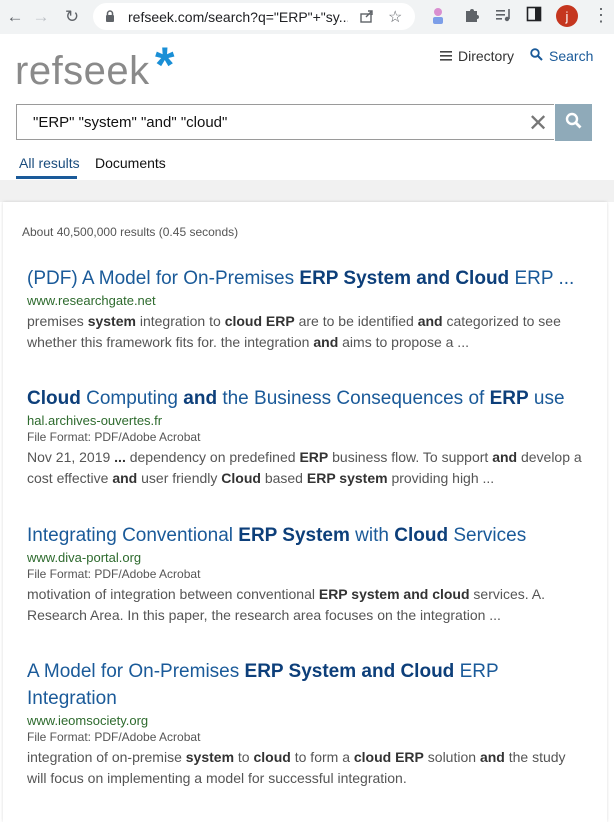 The height and width of the screenshot is (822, 614). Describe the element at coordinates (307, 420) in the screenshot. I see `result-url: hal.archives-ouvertes.fr` at that location.